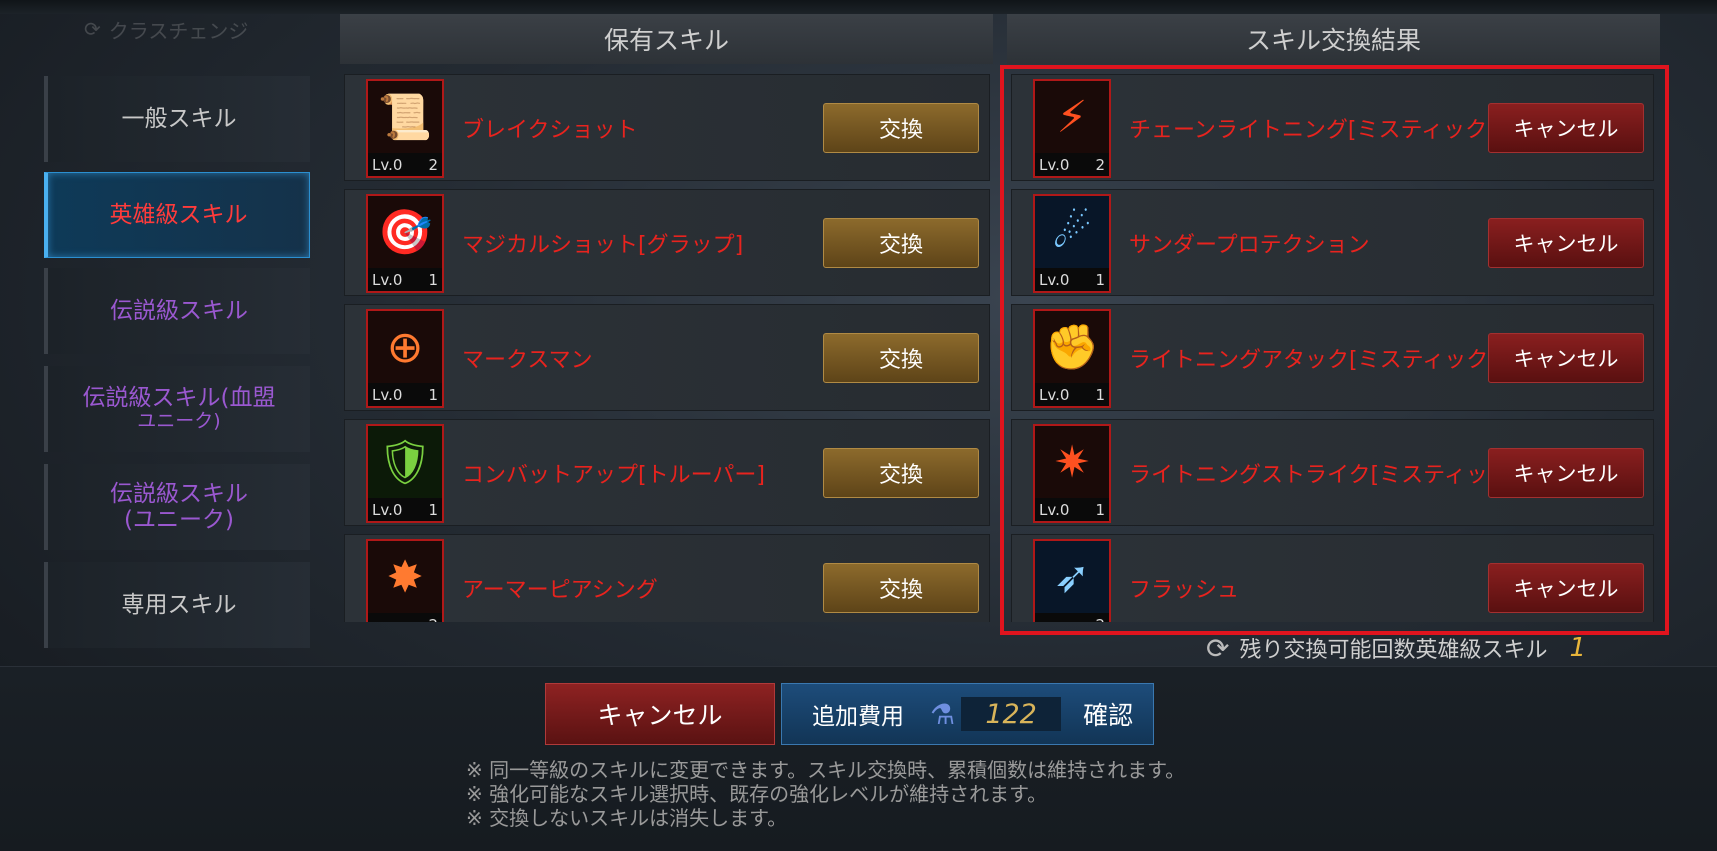  What do you see at coordinates (405, 473) in the screenshot?
I see `armor-icon: 🛡 Lv.0 1` at bounding box center [405, 473].